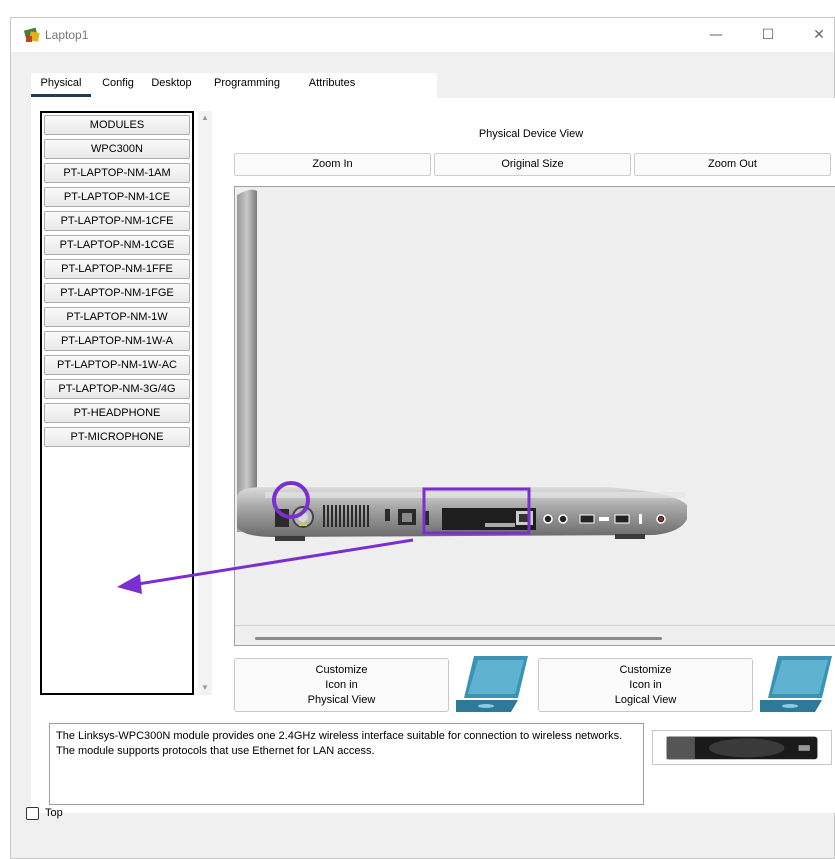 This screenshot has width=835, height=859. I want to click on module-item-nm-1am: PT-LAPTOP-NM-1AM, so click(117, 173).